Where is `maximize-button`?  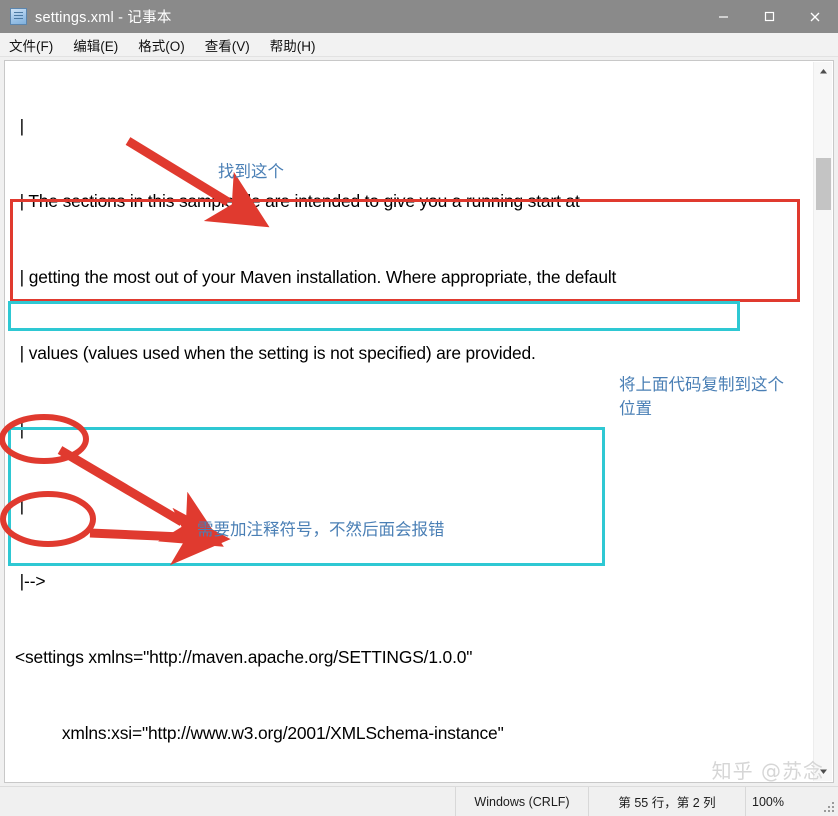 maximize-button is located at coordinates (769, 16).